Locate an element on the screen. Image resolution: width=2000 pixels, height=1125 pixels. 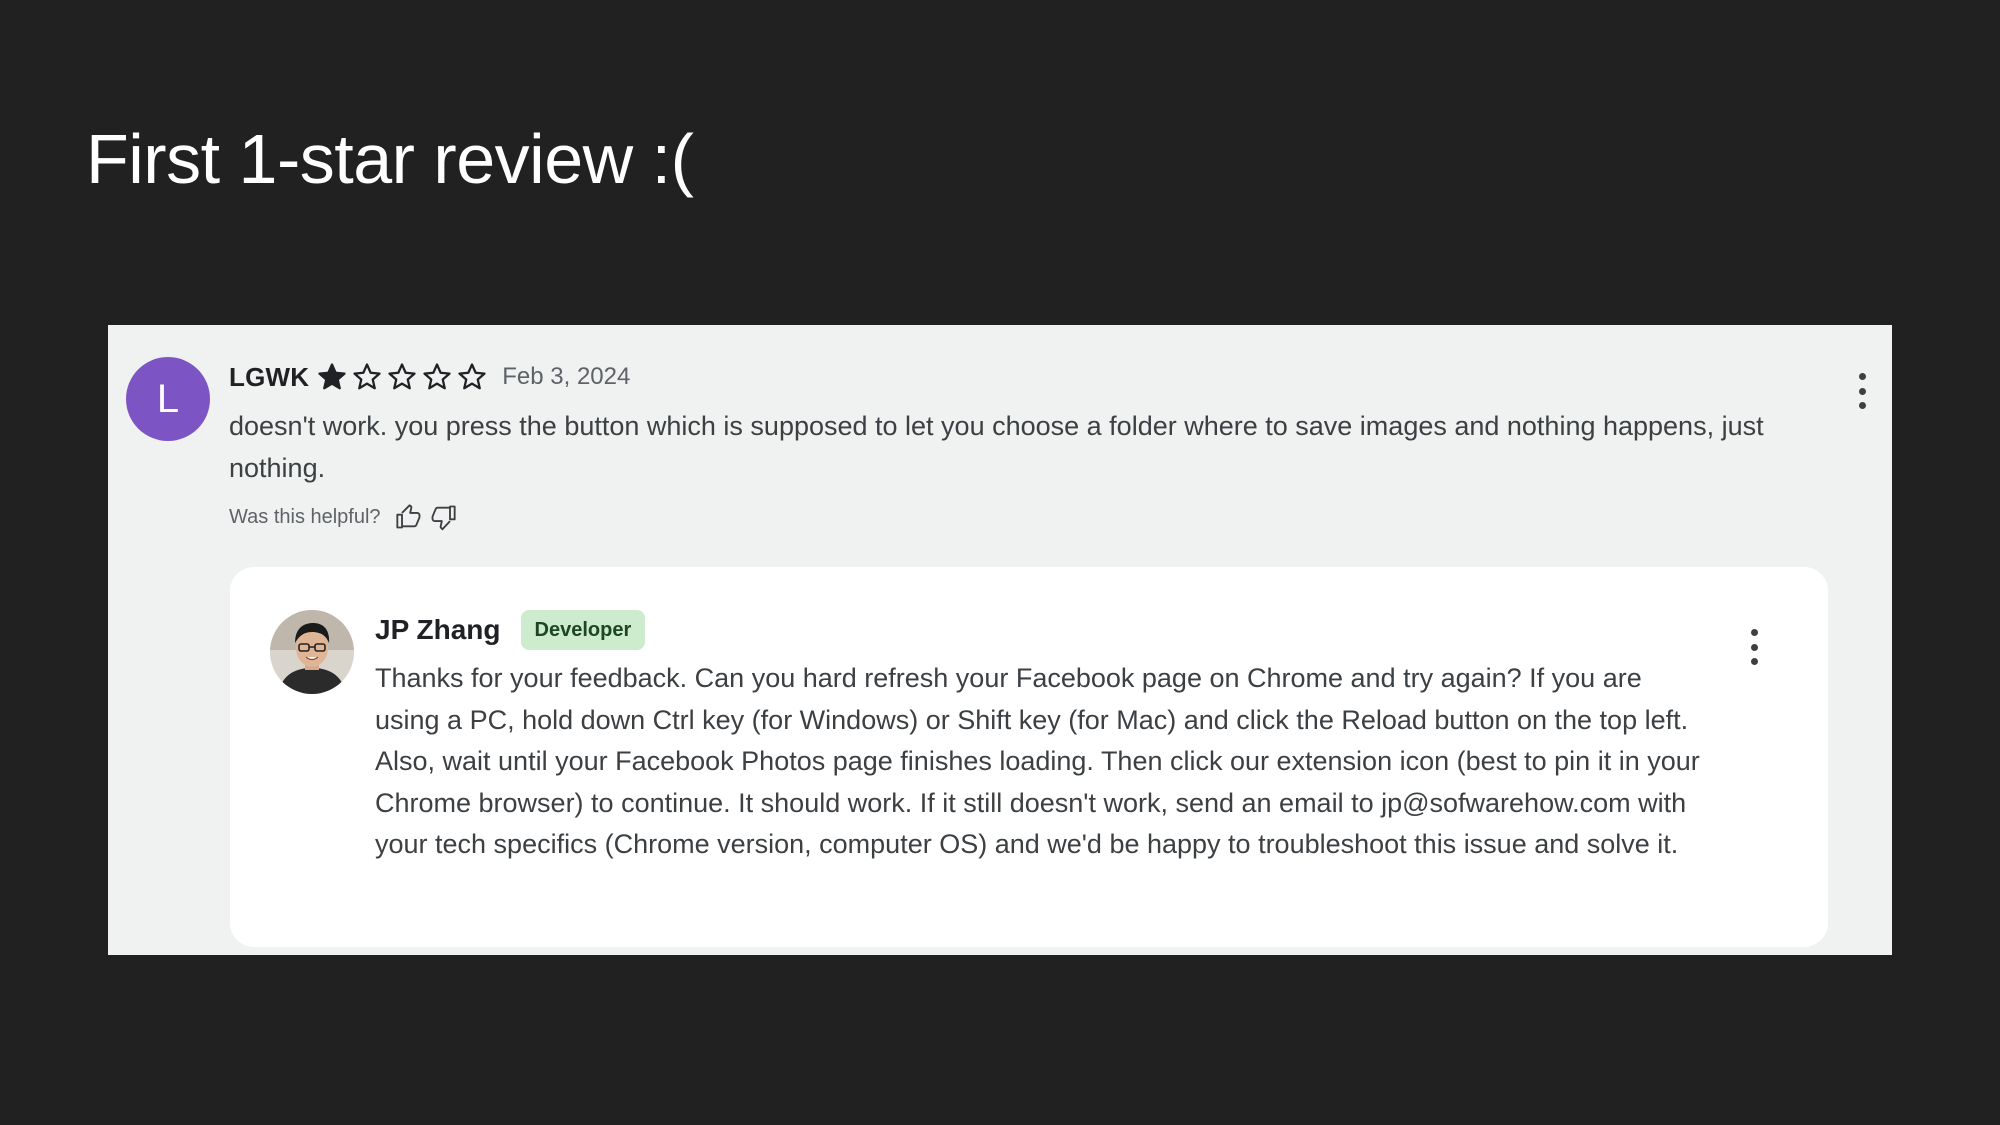
helpful-label: Was this helpful? is located at coordinates (305, 516).